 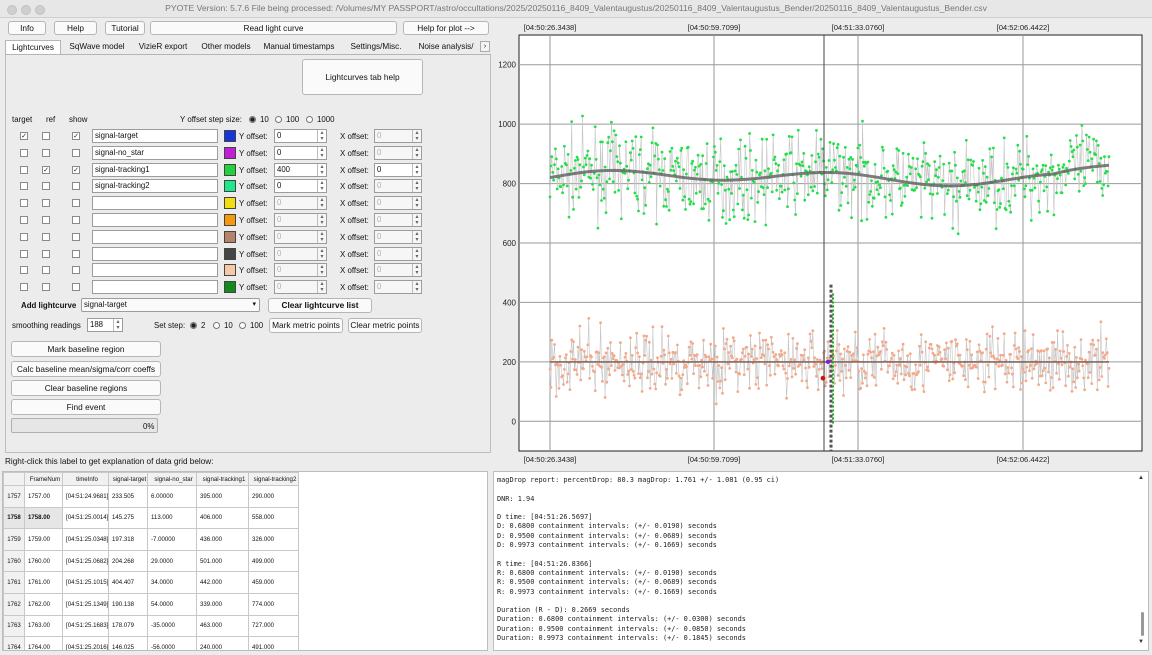 What do you see at coordinates (43, 643) in the screenshot?
I see `table-cell: 1764.00` at bounding box center [43, 643].